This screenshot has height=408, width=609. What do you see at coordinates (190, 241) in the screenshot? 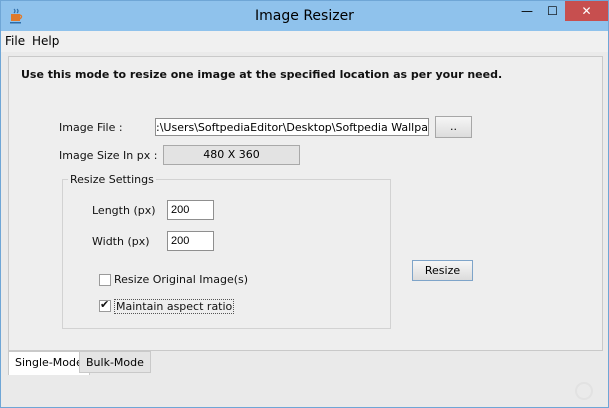
I see `width-input` at bounding box center [190, 241].